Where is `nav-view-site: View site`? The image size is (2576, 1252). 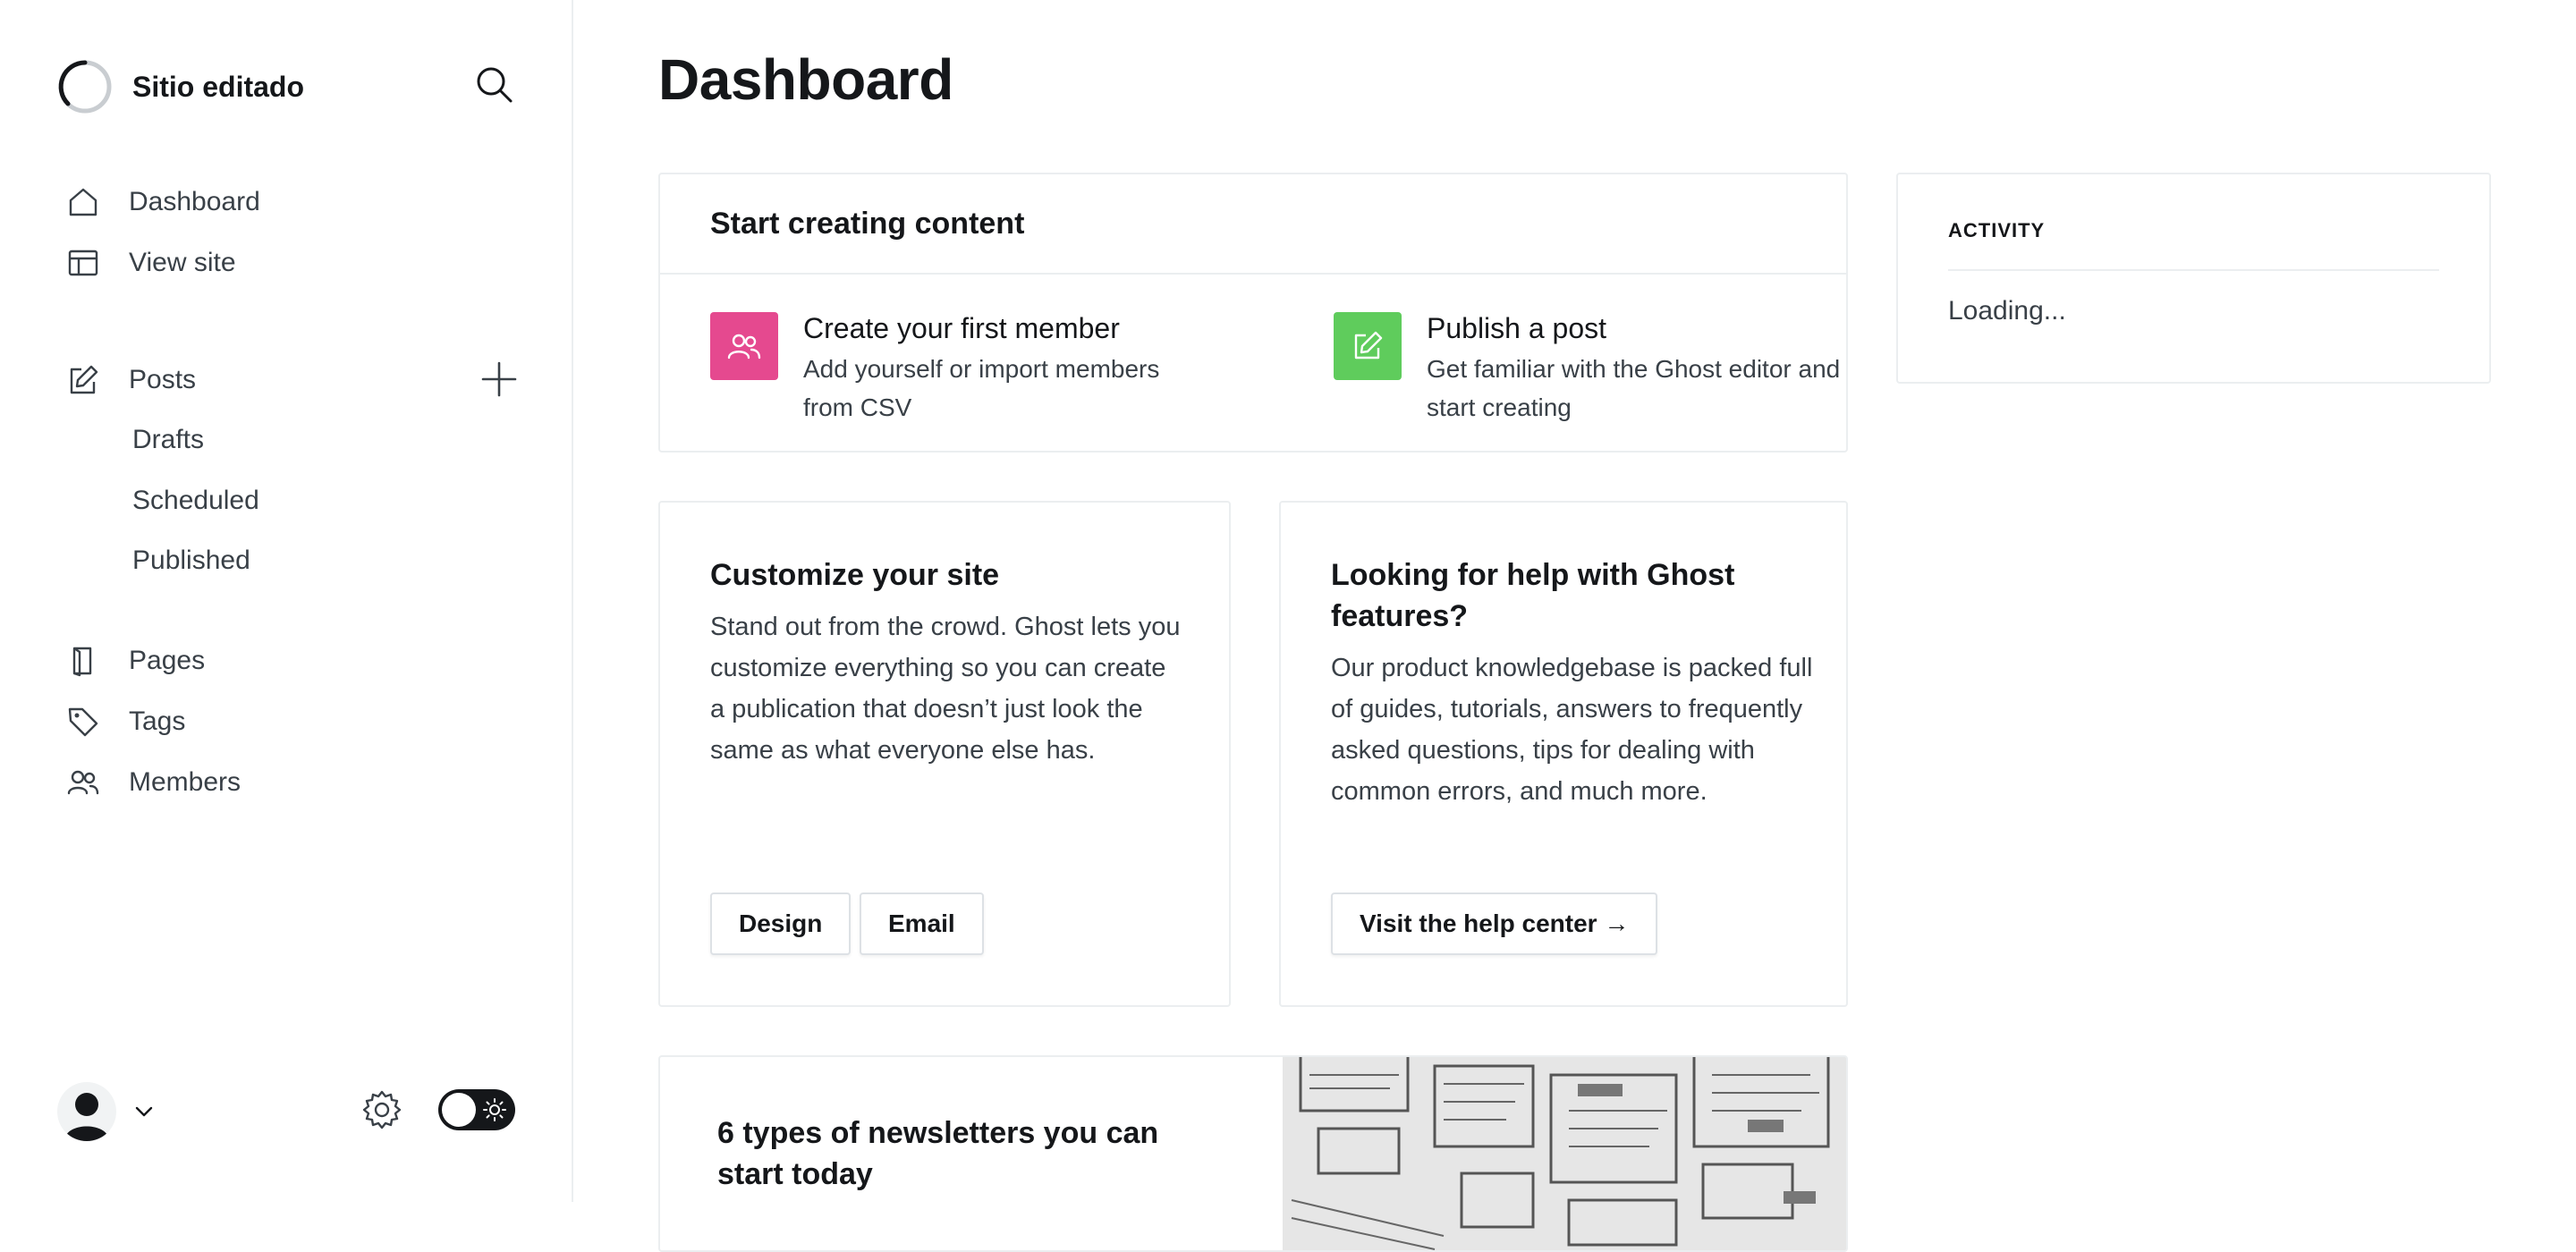
nav-view-site: View site is located at coordinates (151, 263).